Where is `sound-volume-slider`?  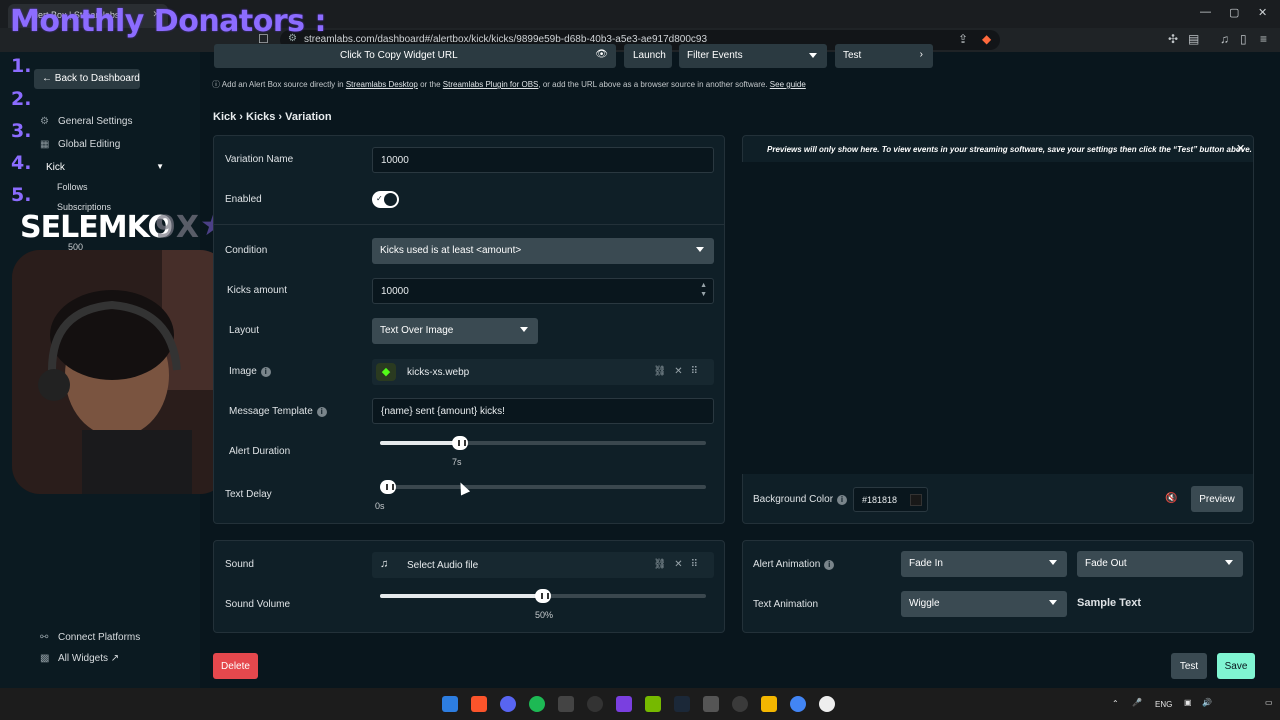
sound-volume-slider is located at coordinates (543, 596).